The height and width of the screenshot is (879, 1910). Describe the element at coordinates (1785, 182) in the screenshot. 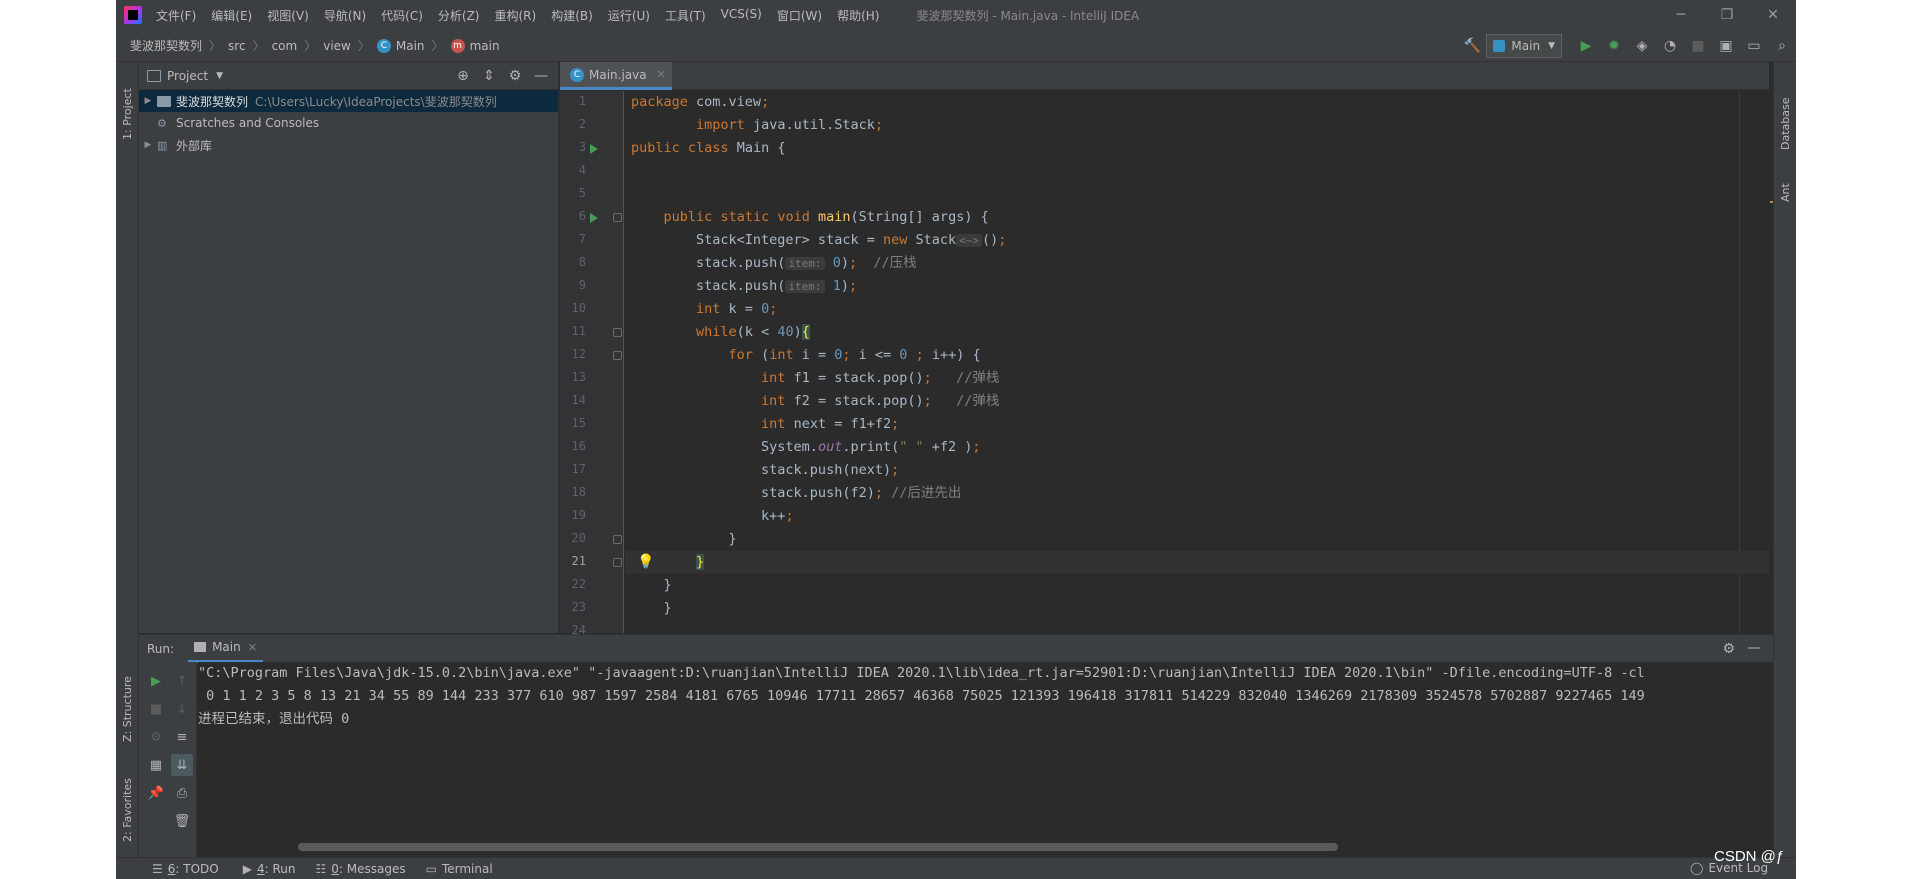

I see `ant-tool-button: Ant` at that location.